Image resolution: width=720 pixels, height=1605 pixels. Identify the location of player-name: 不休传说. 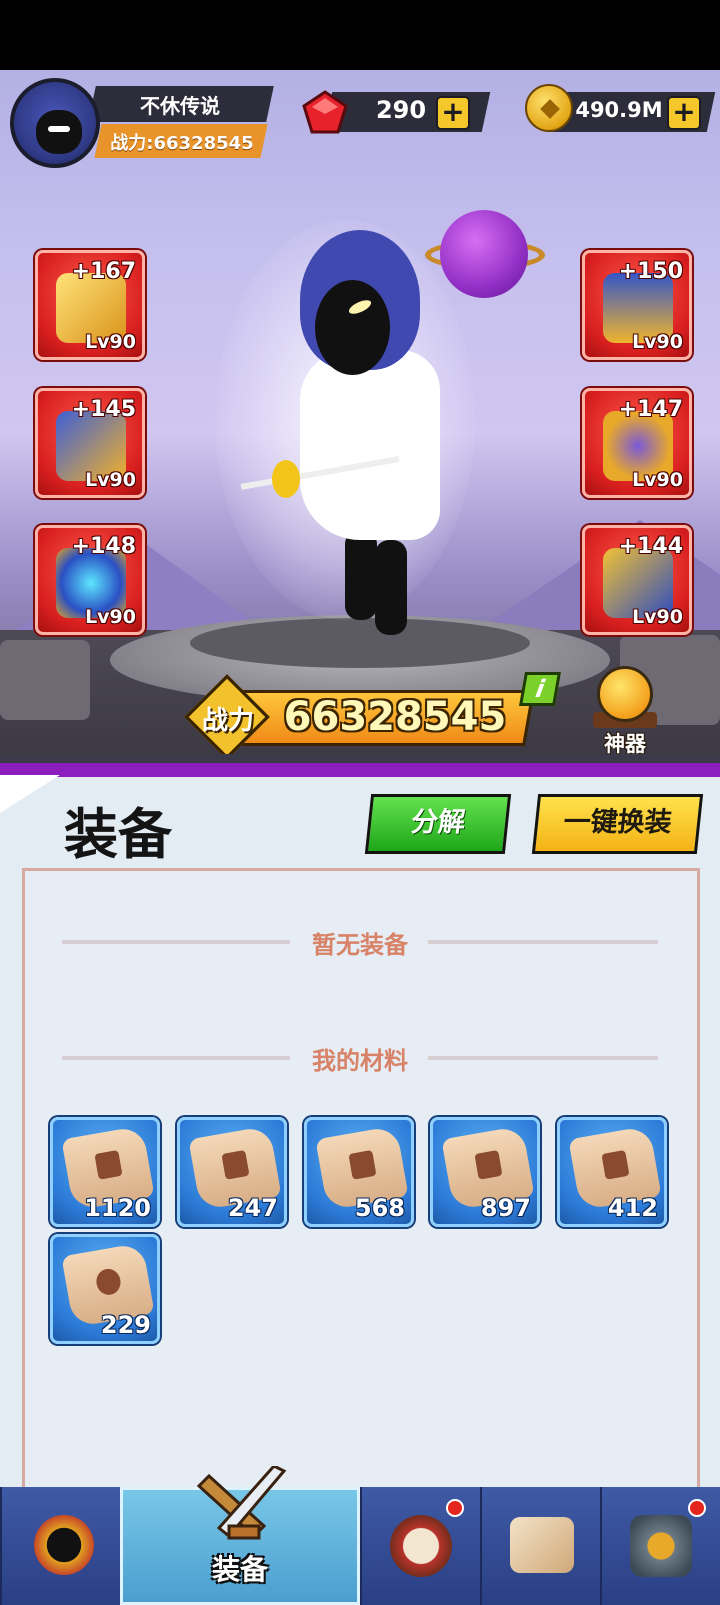
(180, 106).